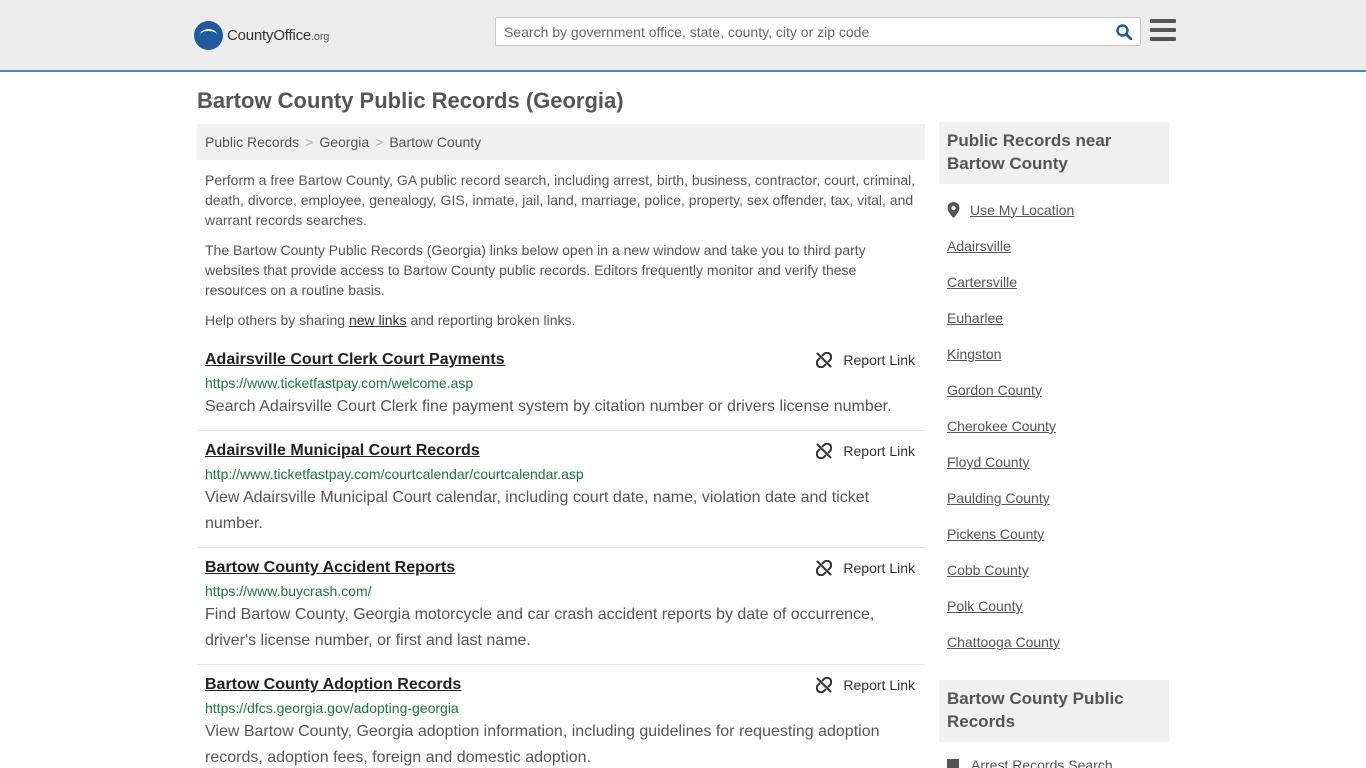 The height and width of the screenshot is (768, 1366). I want to click on breadcrumb-georgia: Georgia, so click(344, 142).